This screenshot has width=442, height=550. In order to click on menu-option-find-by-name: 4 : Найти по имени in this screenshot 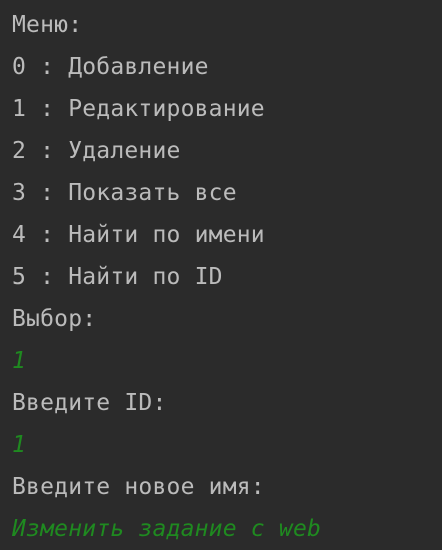, I will do `click(138, 235)`.